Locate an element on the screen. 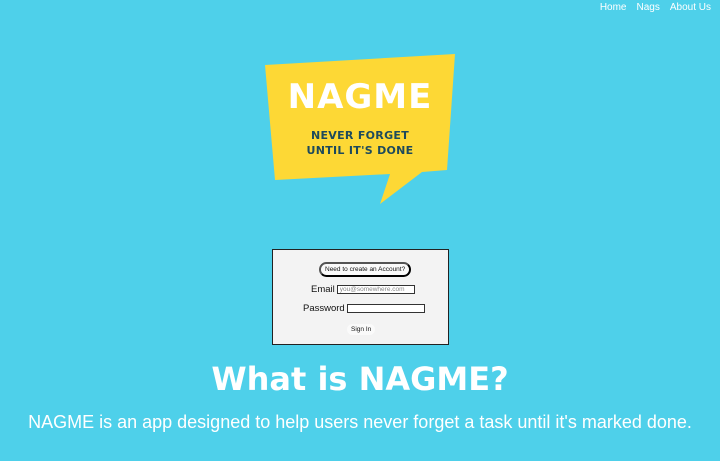 This screenshot has height=461, width=720. email-row: Email is located at coordinates (363, 289).